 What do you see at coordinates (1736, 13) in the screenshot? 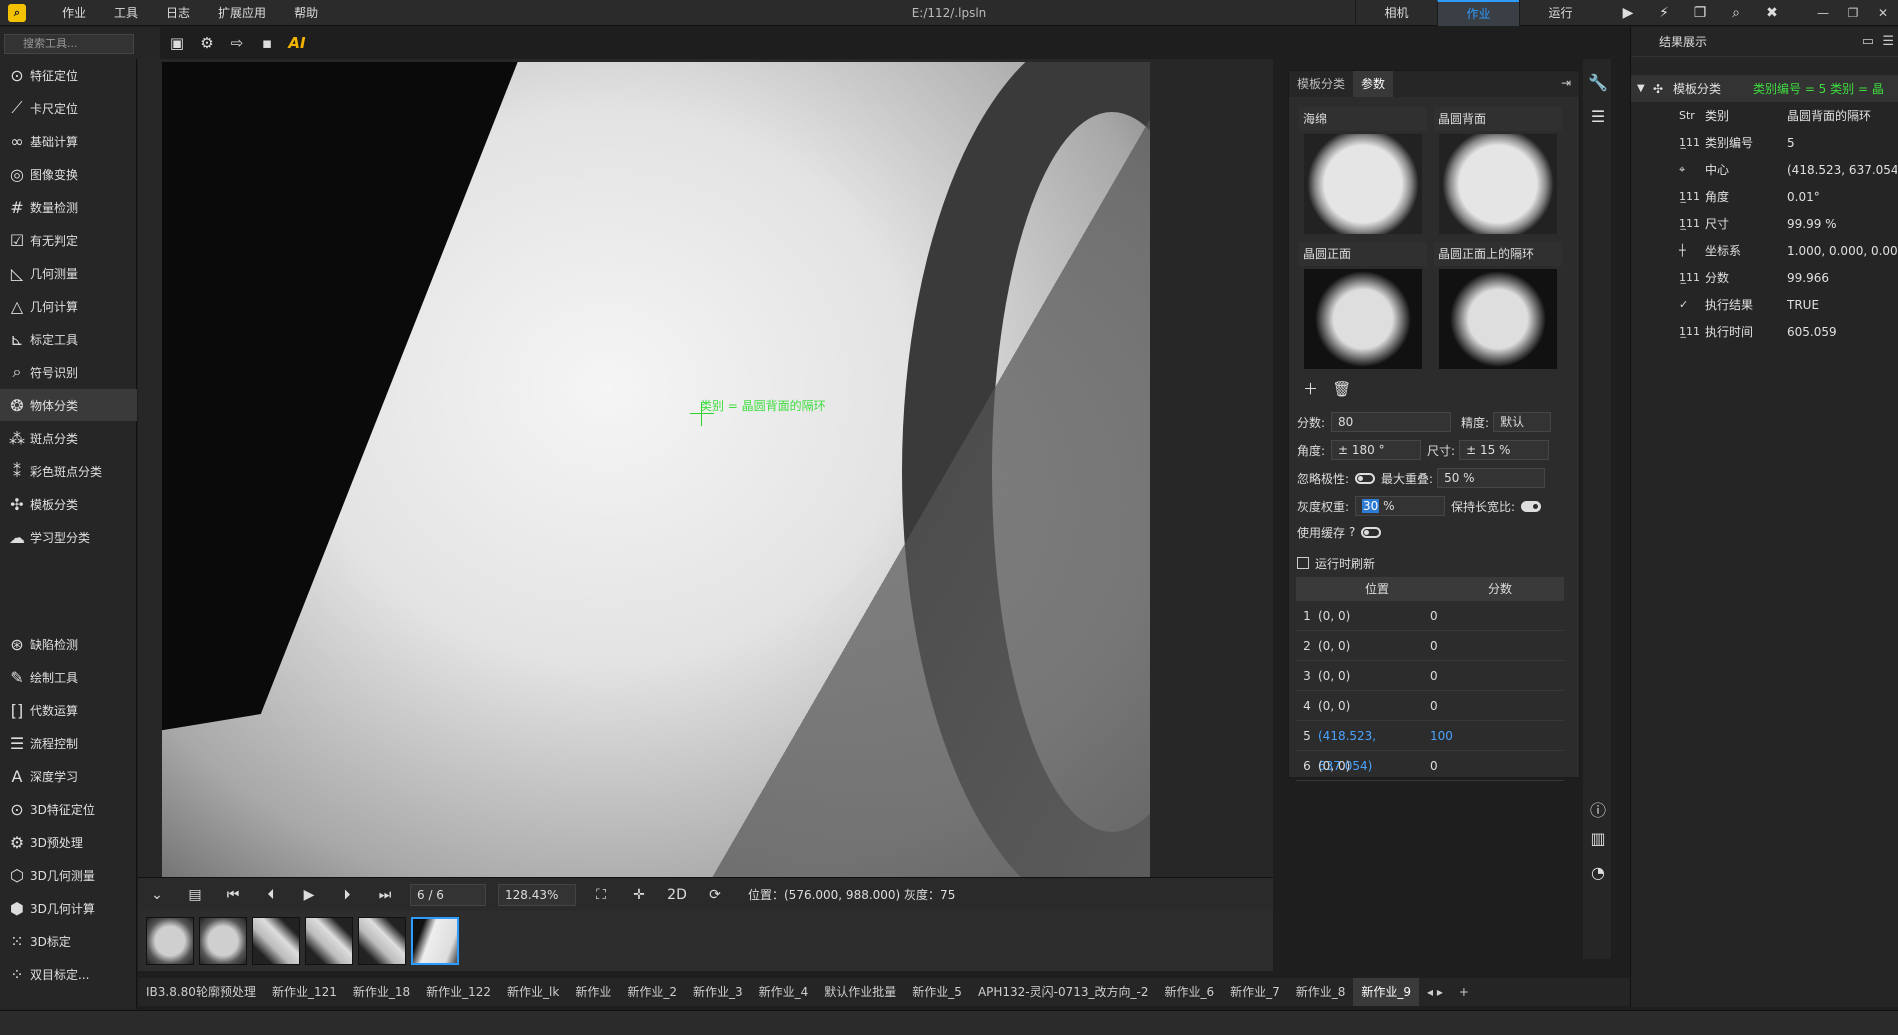
I see `search-icon: ⌕` at bounding box center [1736, 13].